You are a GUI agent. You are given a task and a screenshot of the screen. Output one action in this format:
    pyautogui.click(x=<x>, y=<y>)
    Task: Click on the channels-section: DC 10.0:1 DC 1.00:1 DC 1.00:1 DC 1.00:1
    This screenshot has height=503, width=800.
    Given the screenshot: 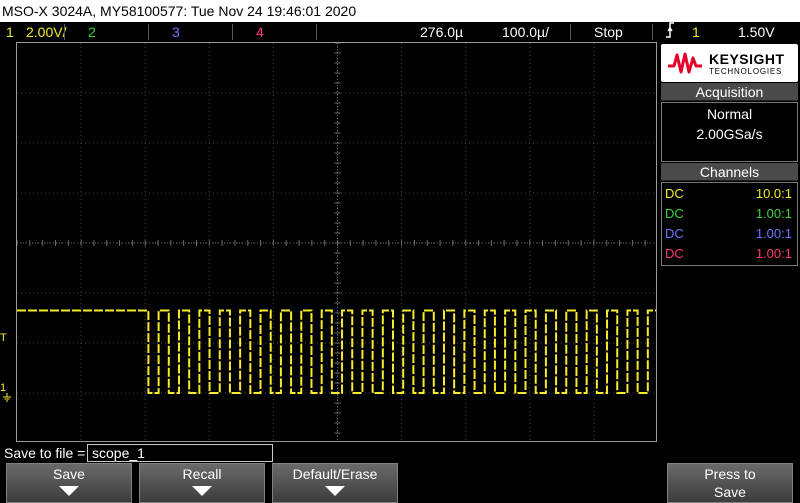 What is the action you would take?
    pyautogui.click(x=729, y=224)
    